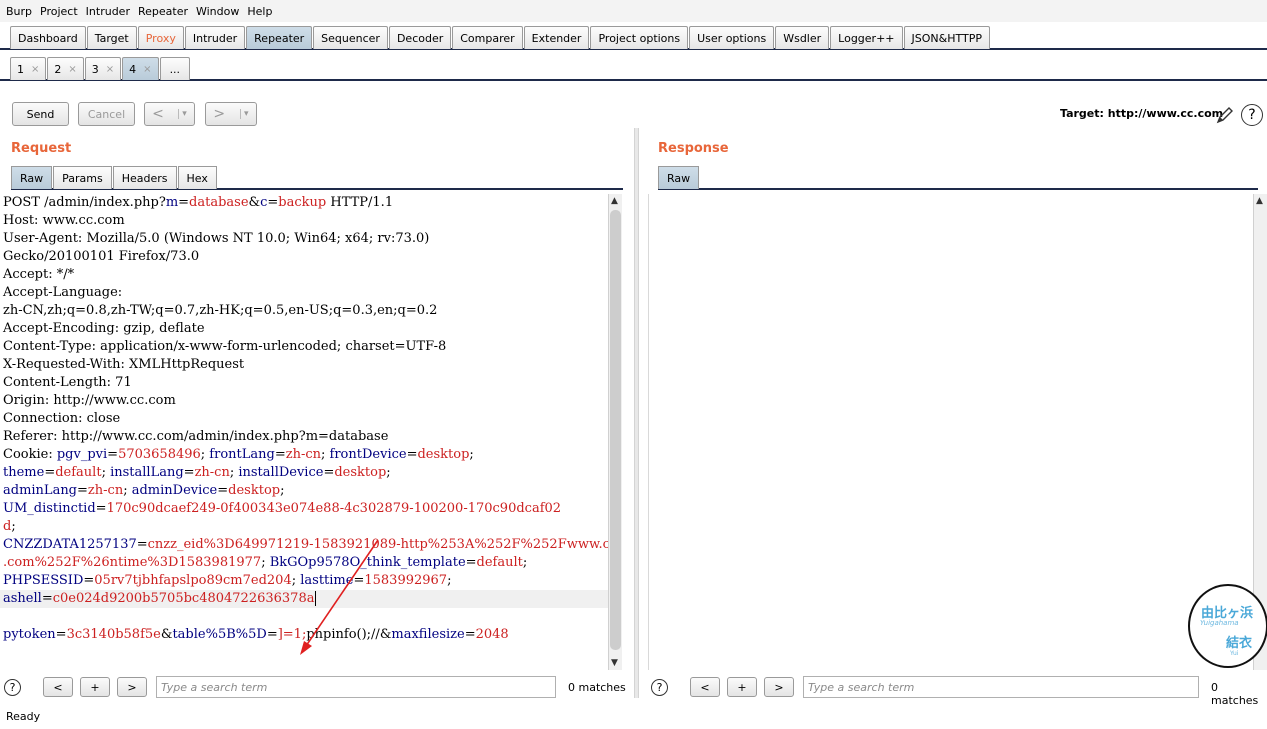 This screenshot has width=1267, height=729. What do you see at coordinates (163, 11) in the screenshot?
I see `menu-repeater: Repeater` at bounding box center [163, 11].